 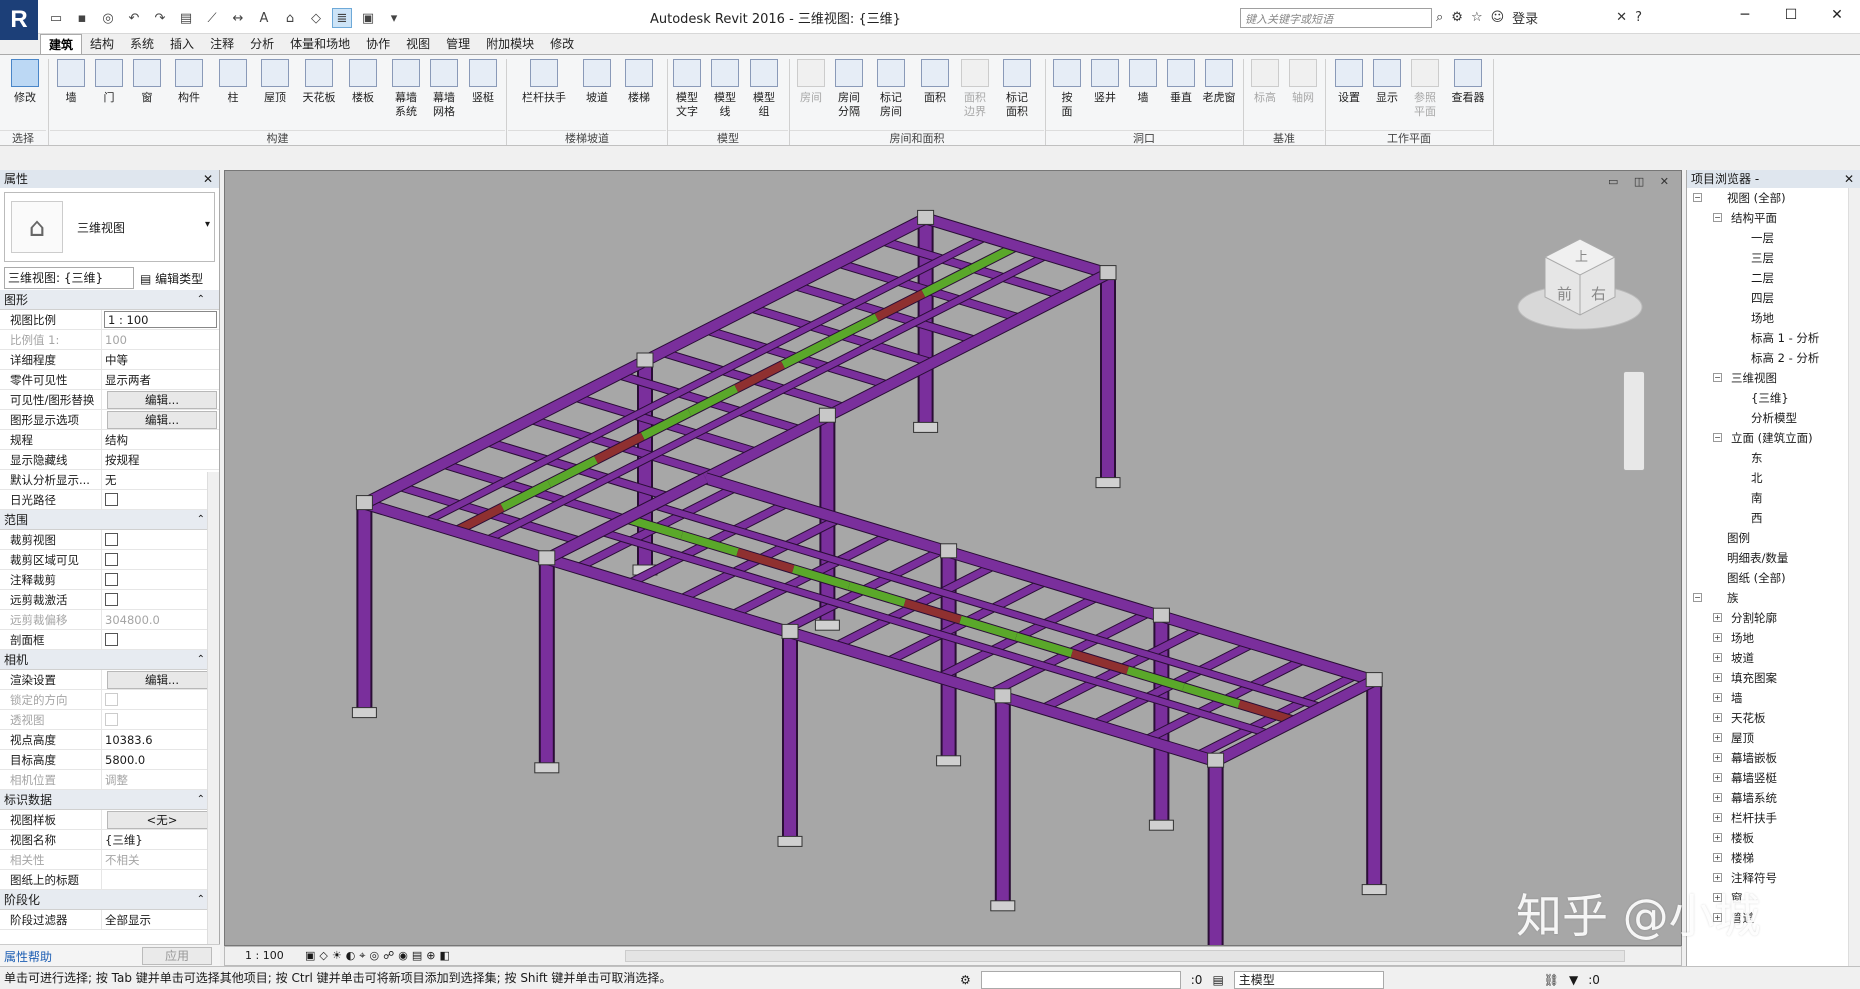 I want to click on browser-node: 三层, so click(x=1773, y=258).